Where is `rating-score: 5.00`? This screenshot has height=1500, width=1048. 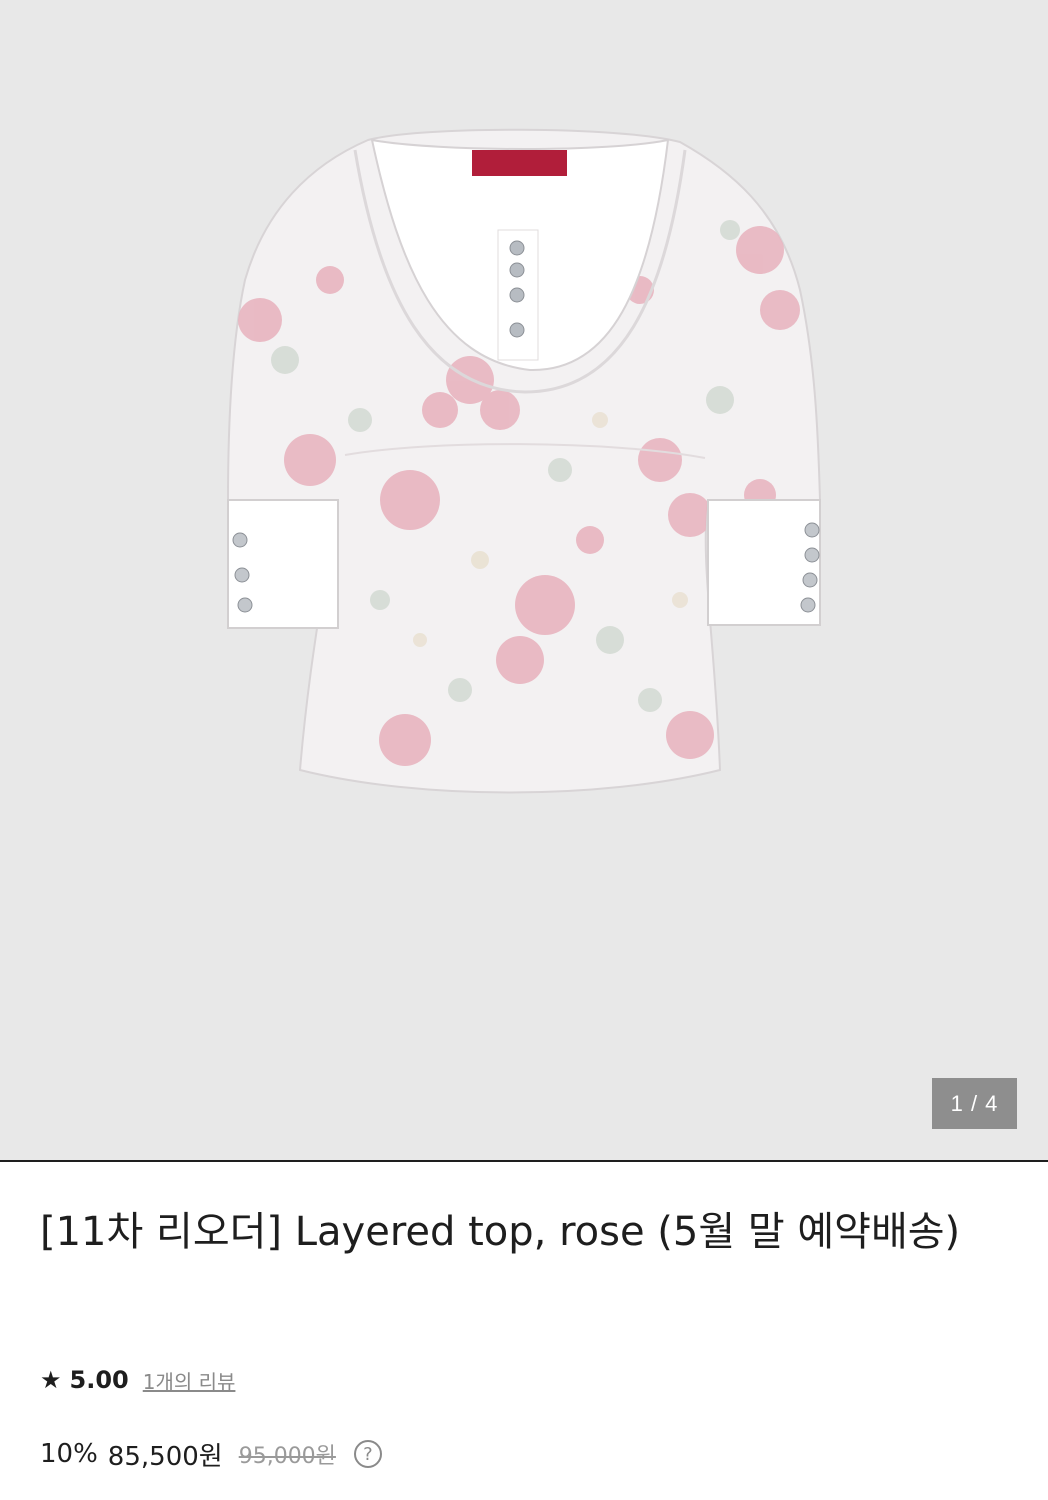
rating-score: 5.00 is located at coordinates (99, 1380).